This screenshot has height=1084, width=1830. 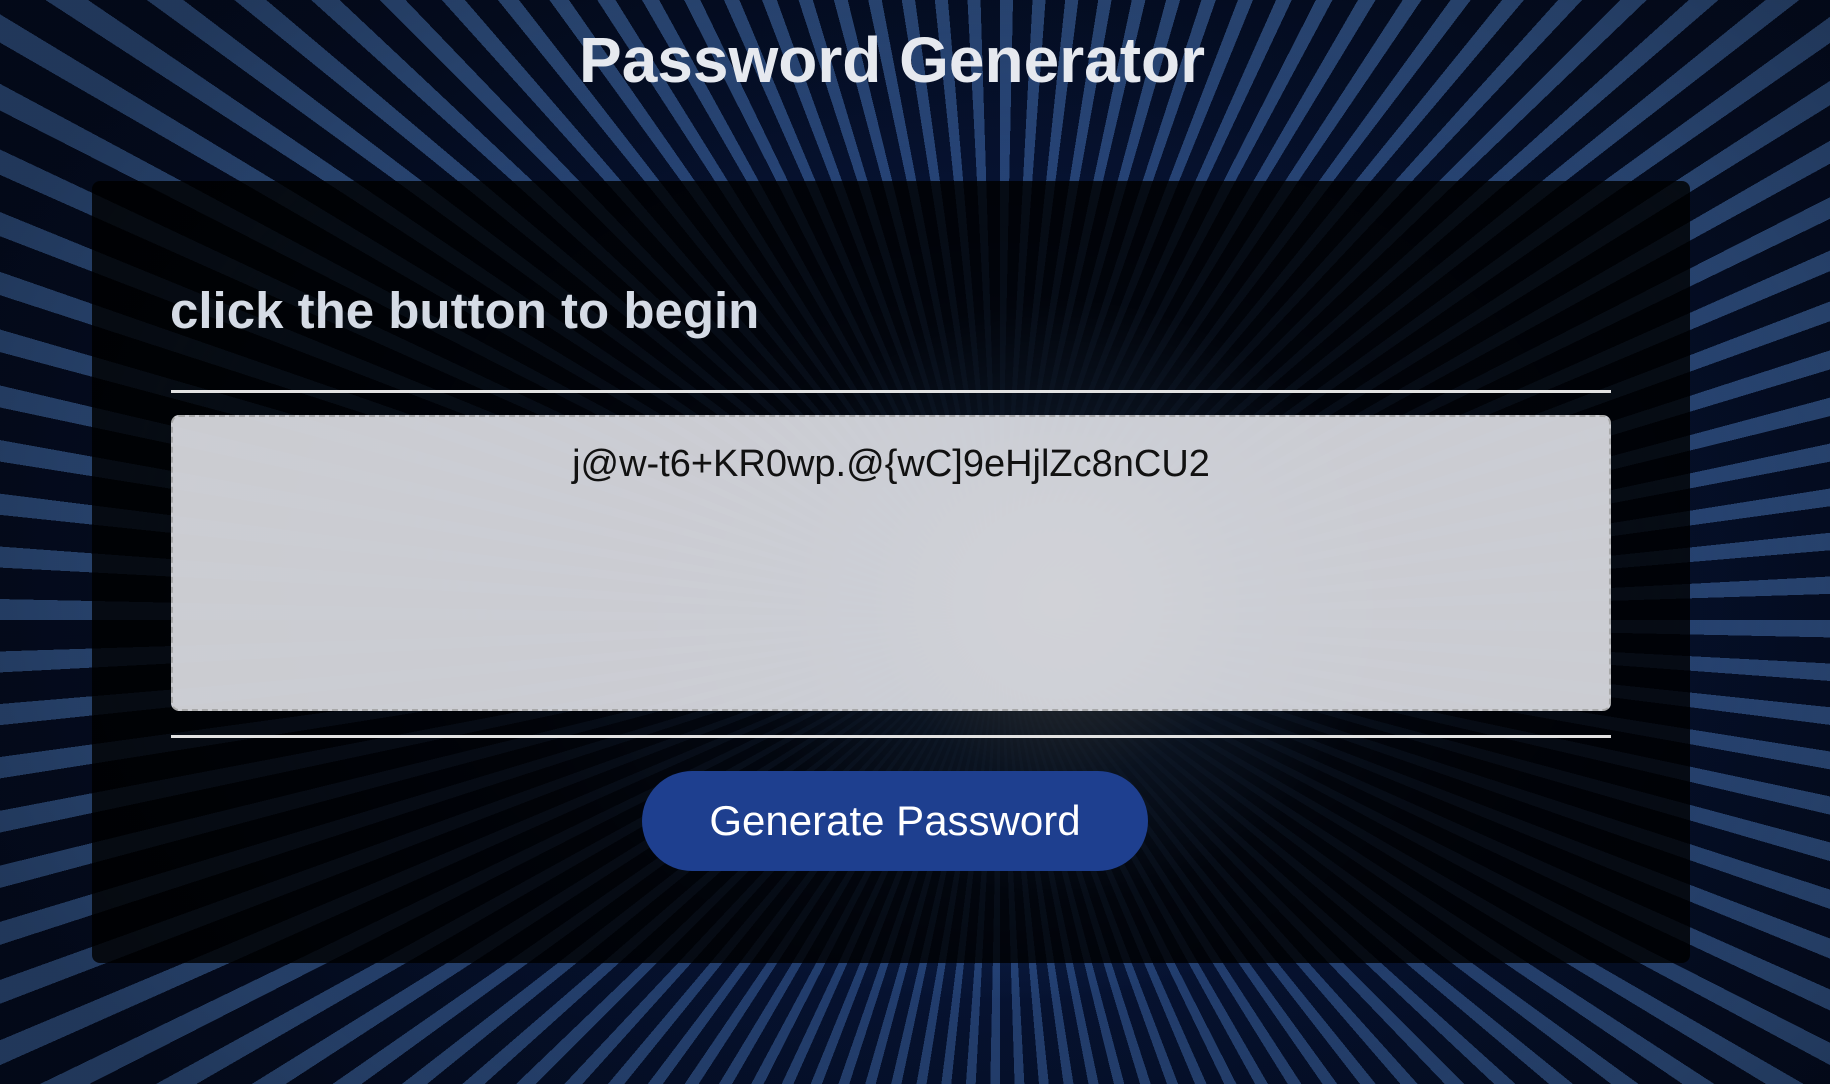 What do you see at coordinates (465, 310) in the screenshot?
I see `card-heading: click the button to begin` at bounding box center [465, 310].